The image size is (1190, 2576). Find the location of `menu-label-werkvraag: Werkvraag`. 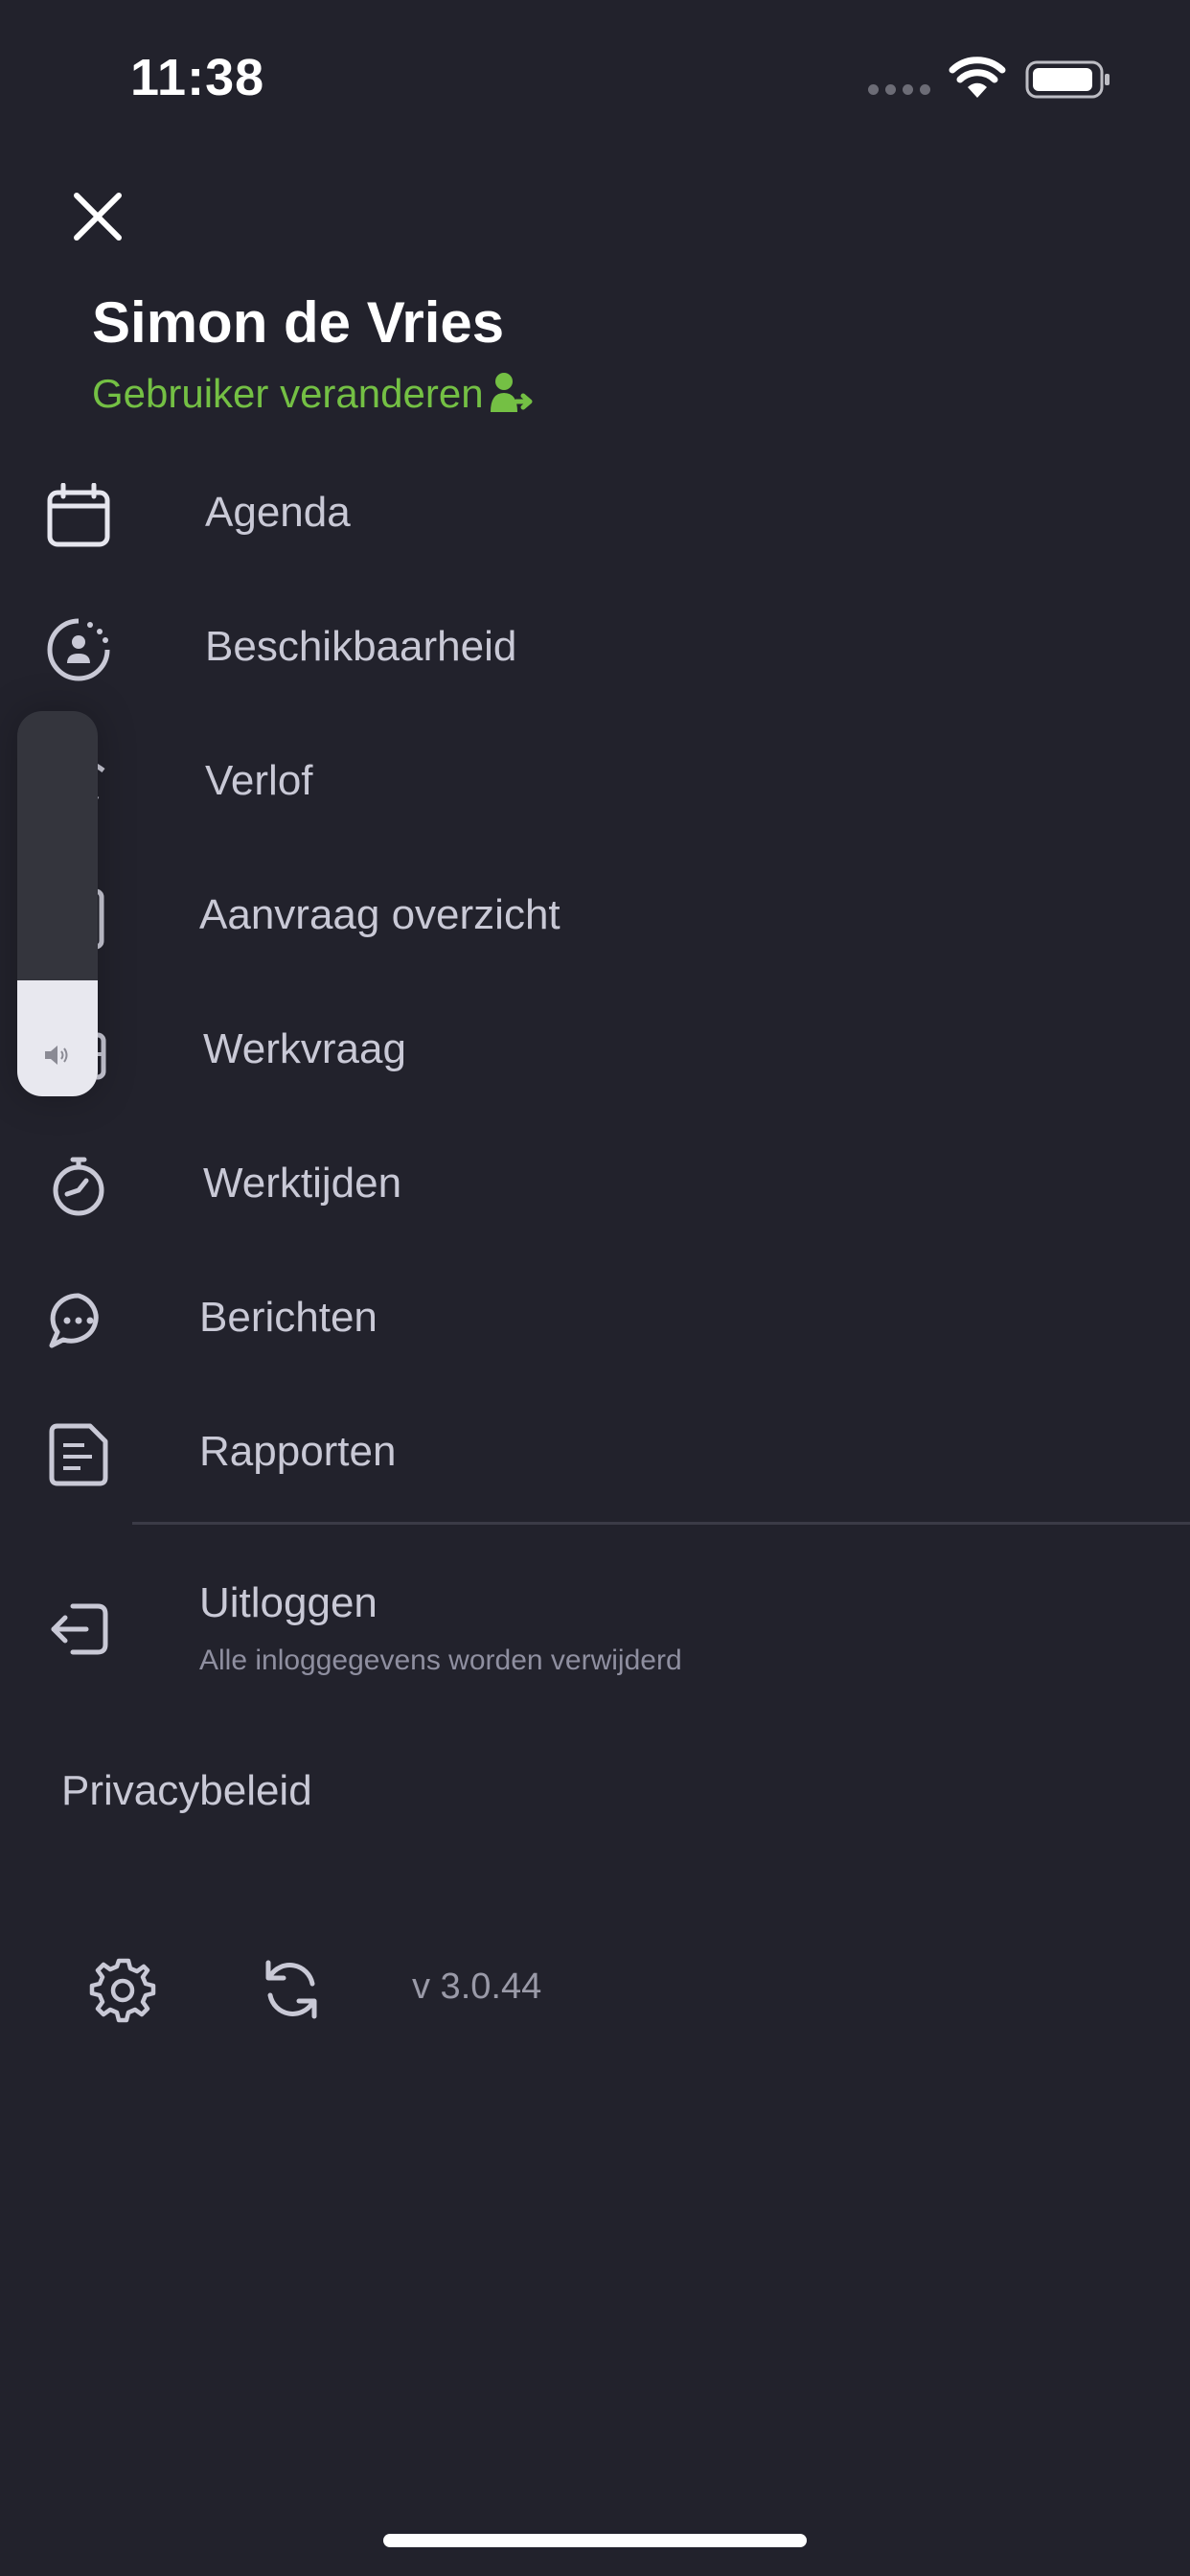

menu-label-werkvraag: Werkvraag is located at coordinates (304, 1048).